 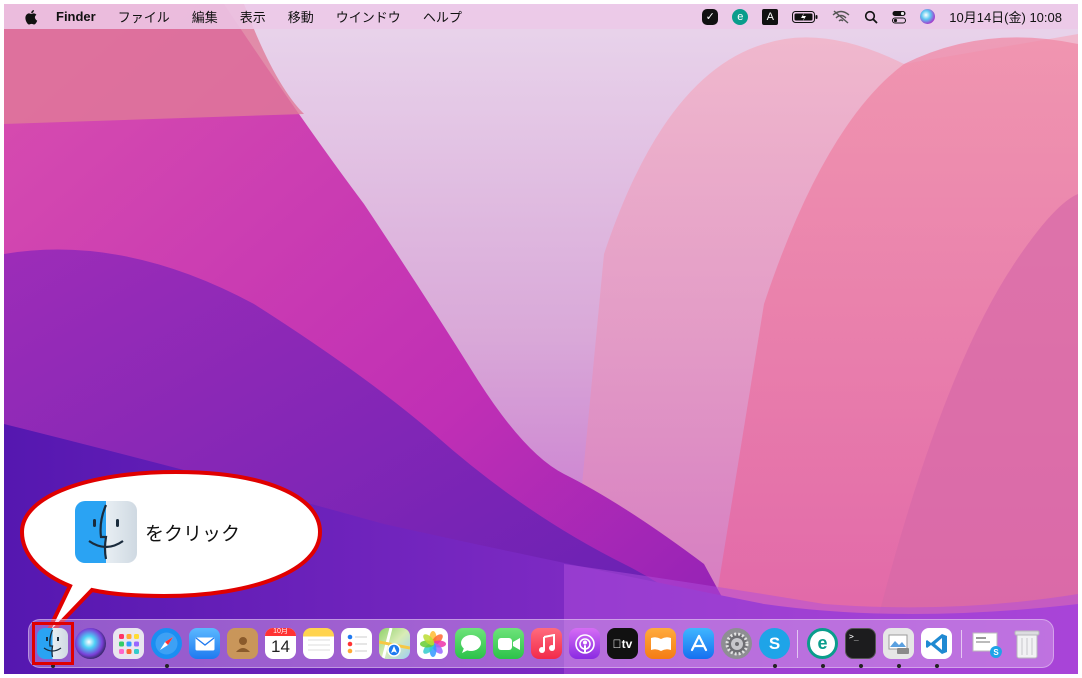 I want to click on downloads-stack-icon: S, so click(x=986, y=643).